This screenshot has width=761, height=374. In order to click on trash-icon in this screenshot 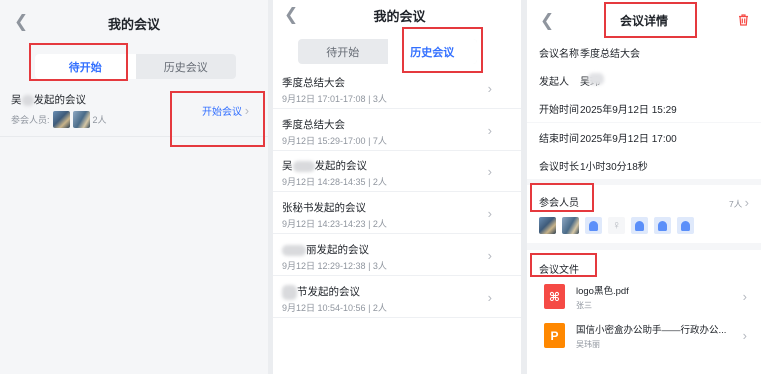, I will do `click(743, 20)`.